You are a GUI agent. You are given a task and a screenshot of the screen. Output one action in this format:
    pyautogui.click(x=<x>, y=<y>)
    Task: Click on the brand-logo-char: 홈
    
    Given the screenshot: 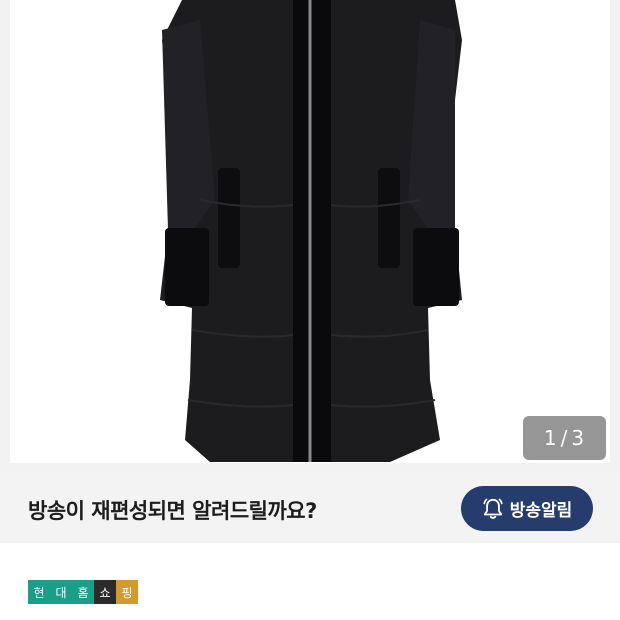 What is the action you would take?
    pyautogui.click(x=83, y=592)
    